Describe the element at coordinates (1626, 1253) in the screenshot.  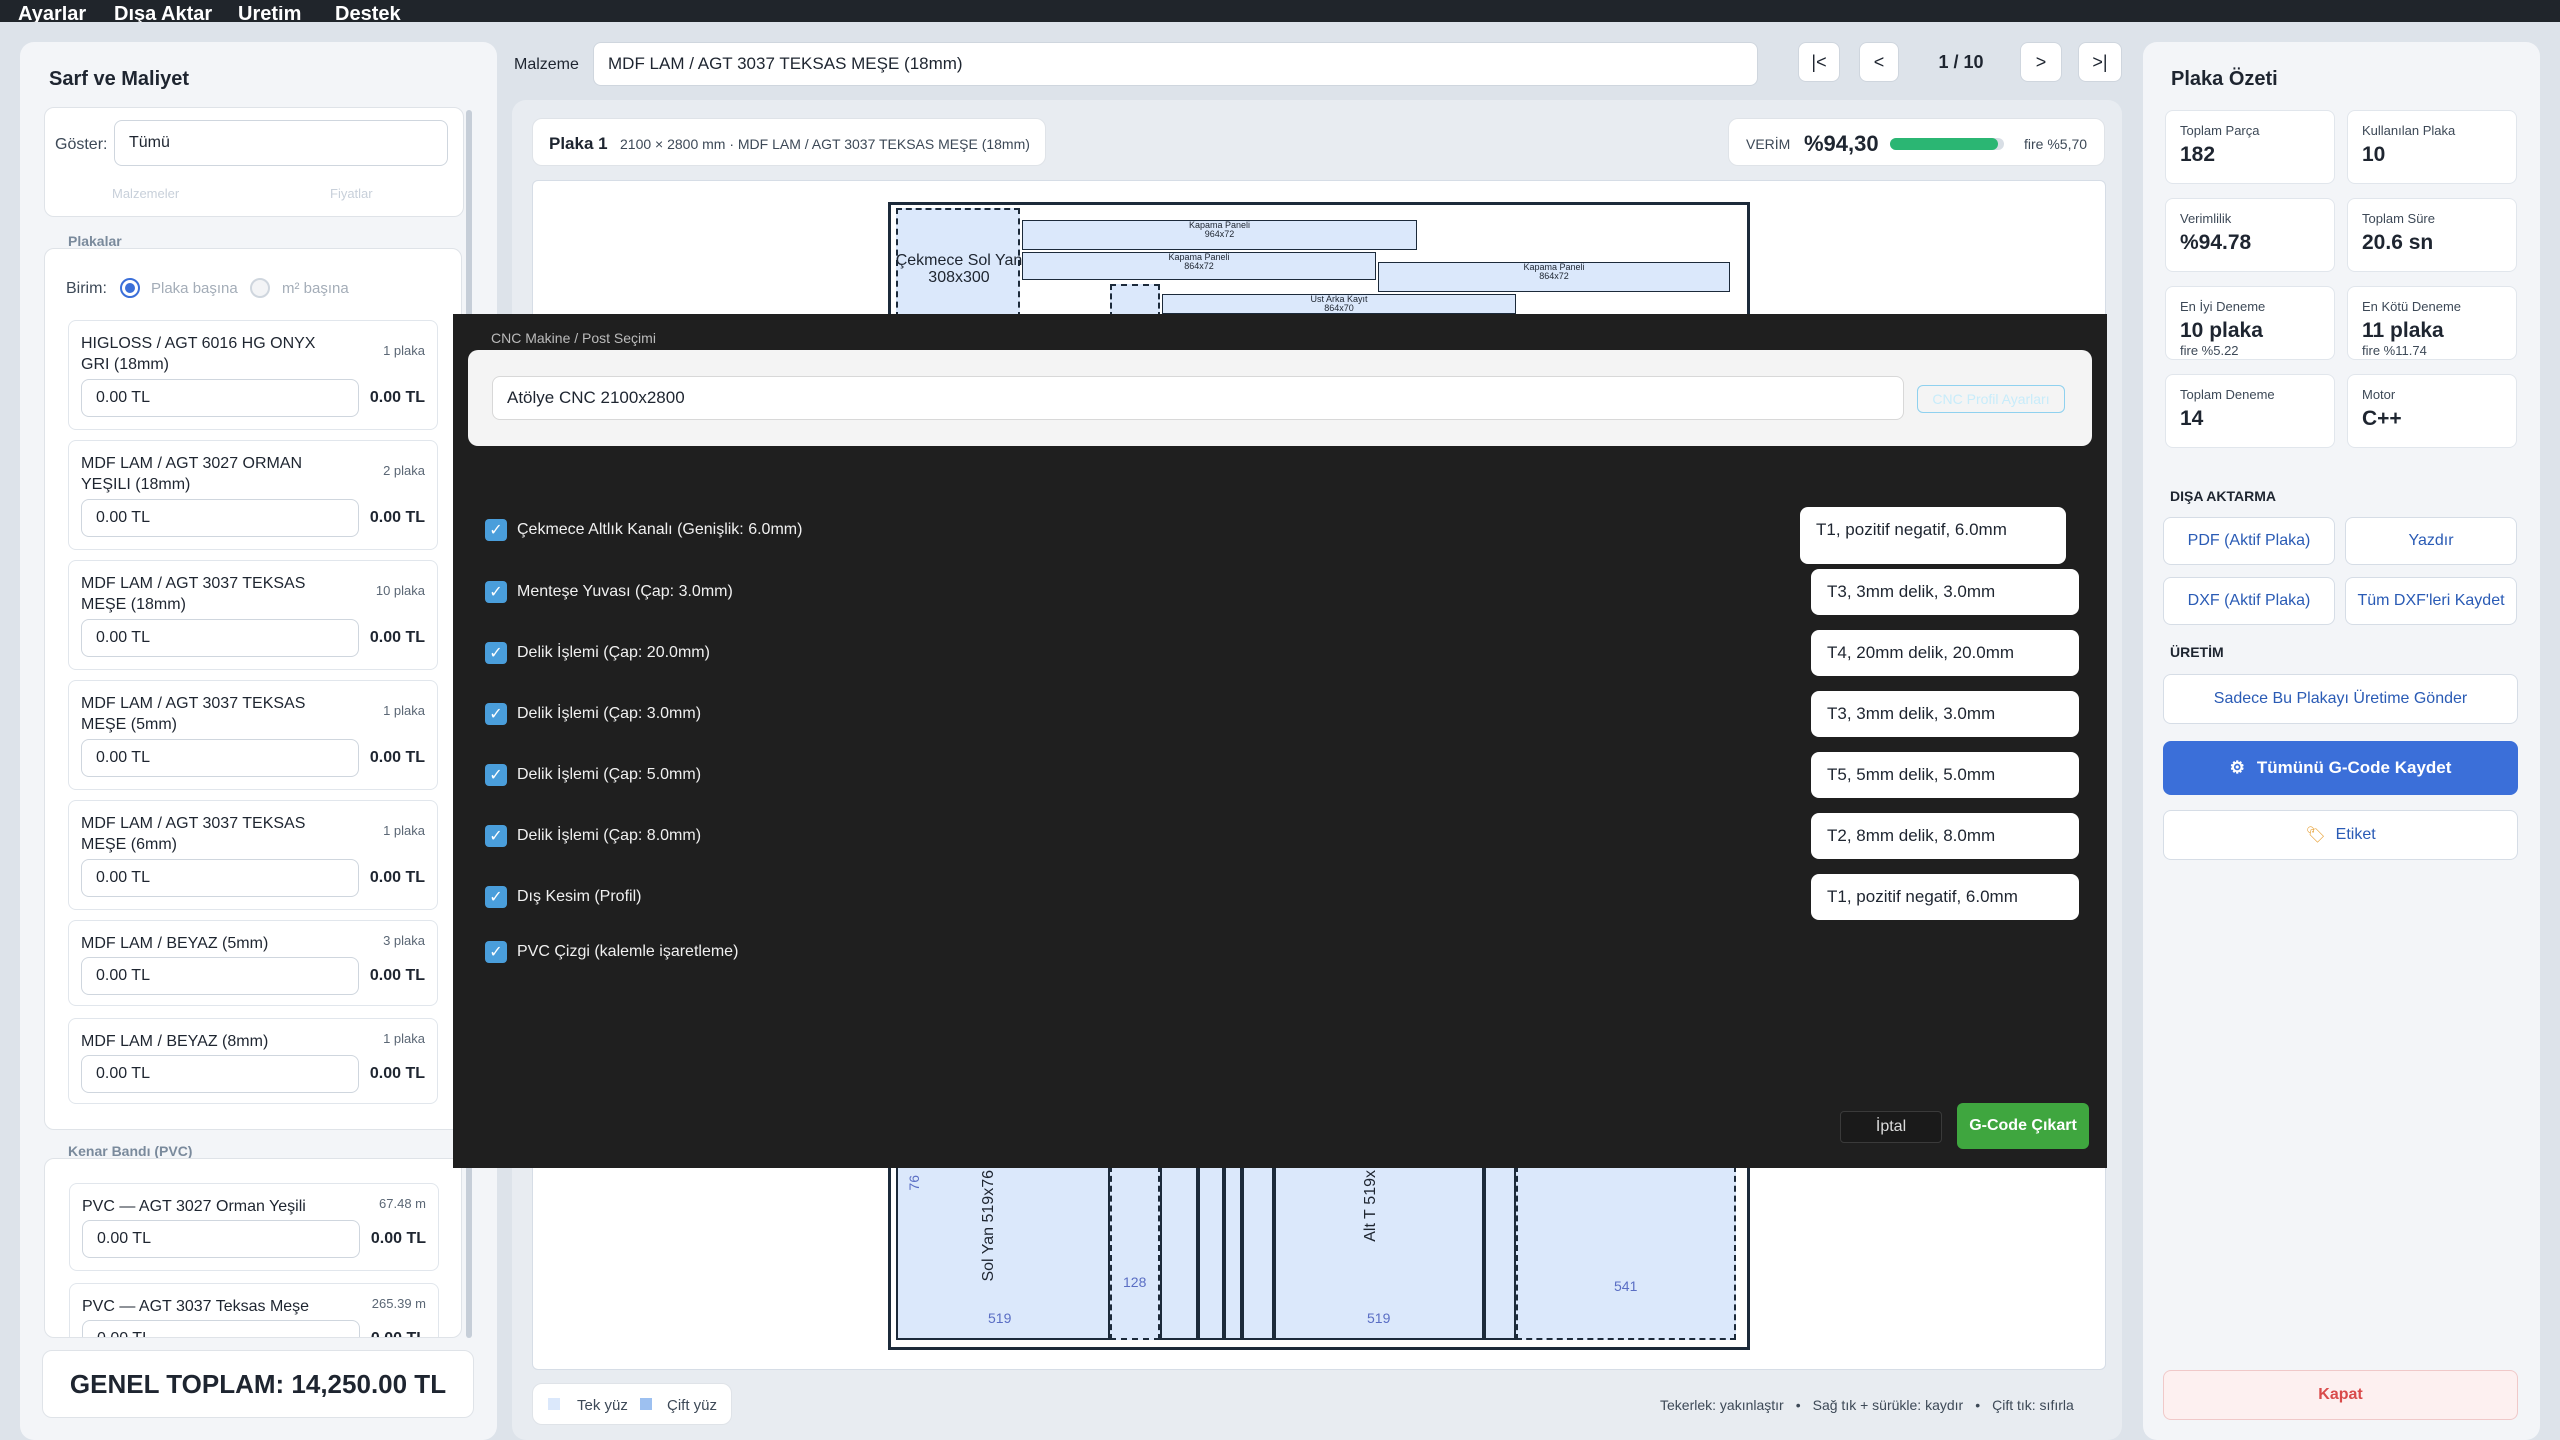
I see `piece-right-panel` at that location.